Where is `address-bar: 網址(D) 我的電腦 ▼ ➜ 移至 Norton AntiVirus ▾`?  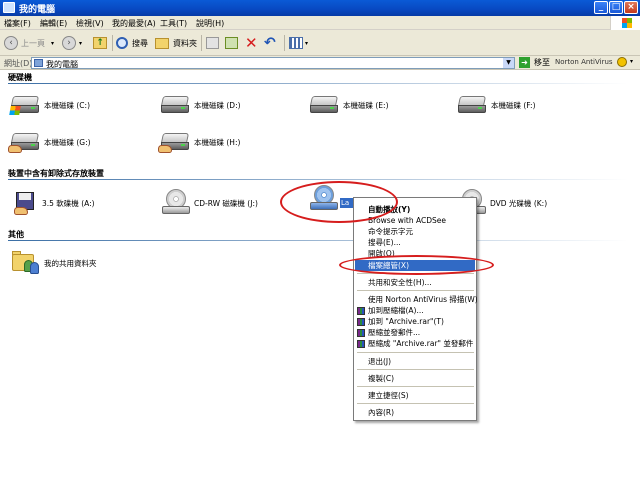 address-bar: 網址(D) 我的電腦 ▼ ➜ 移至 Norton AntiVirus ▾ is located at coordinates (320, 63).